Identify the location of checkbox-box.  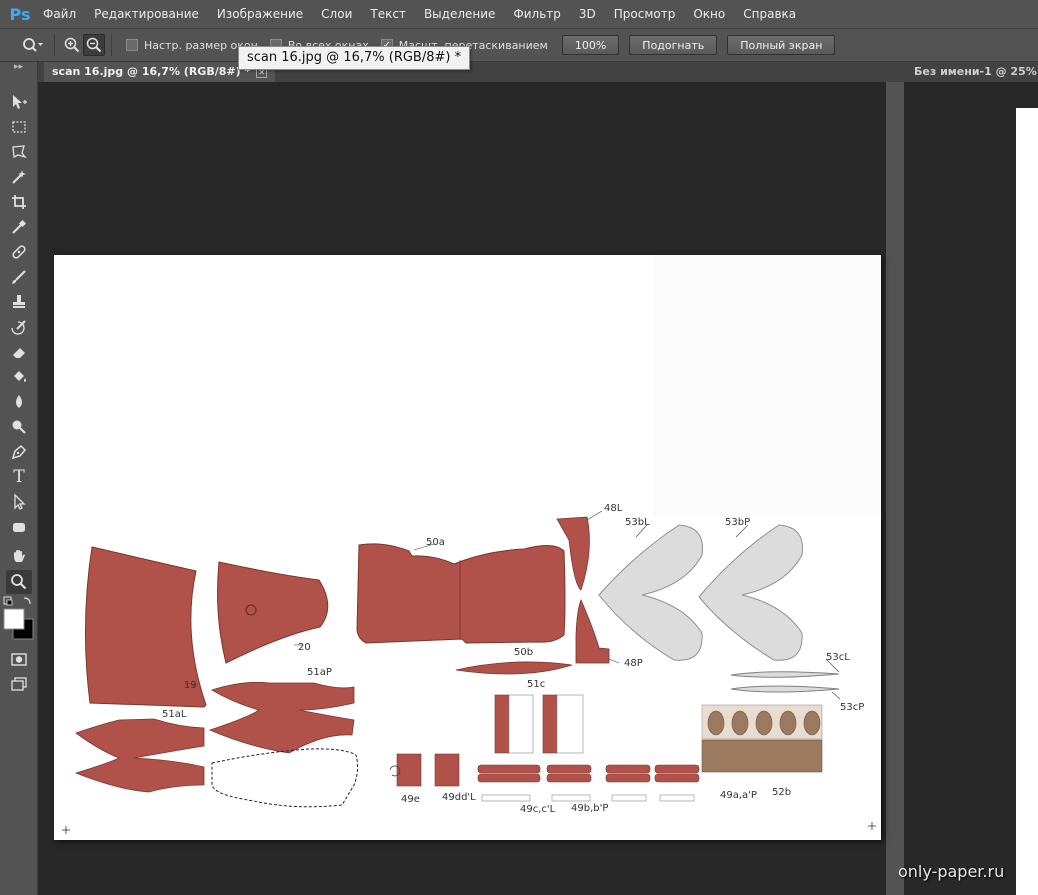
(132, 45).